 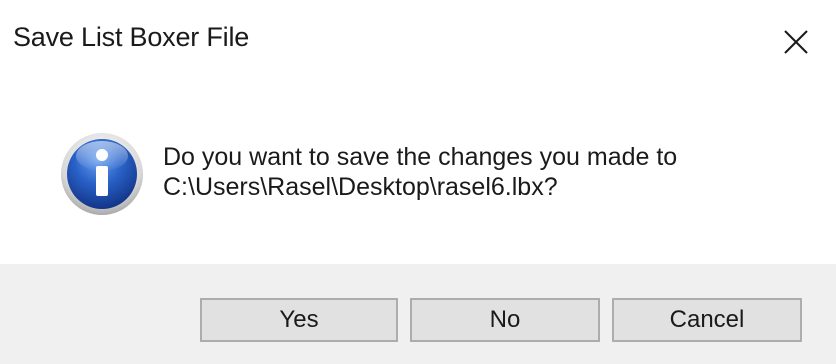 I want to click on close-icon, so click(x=796, y=42).